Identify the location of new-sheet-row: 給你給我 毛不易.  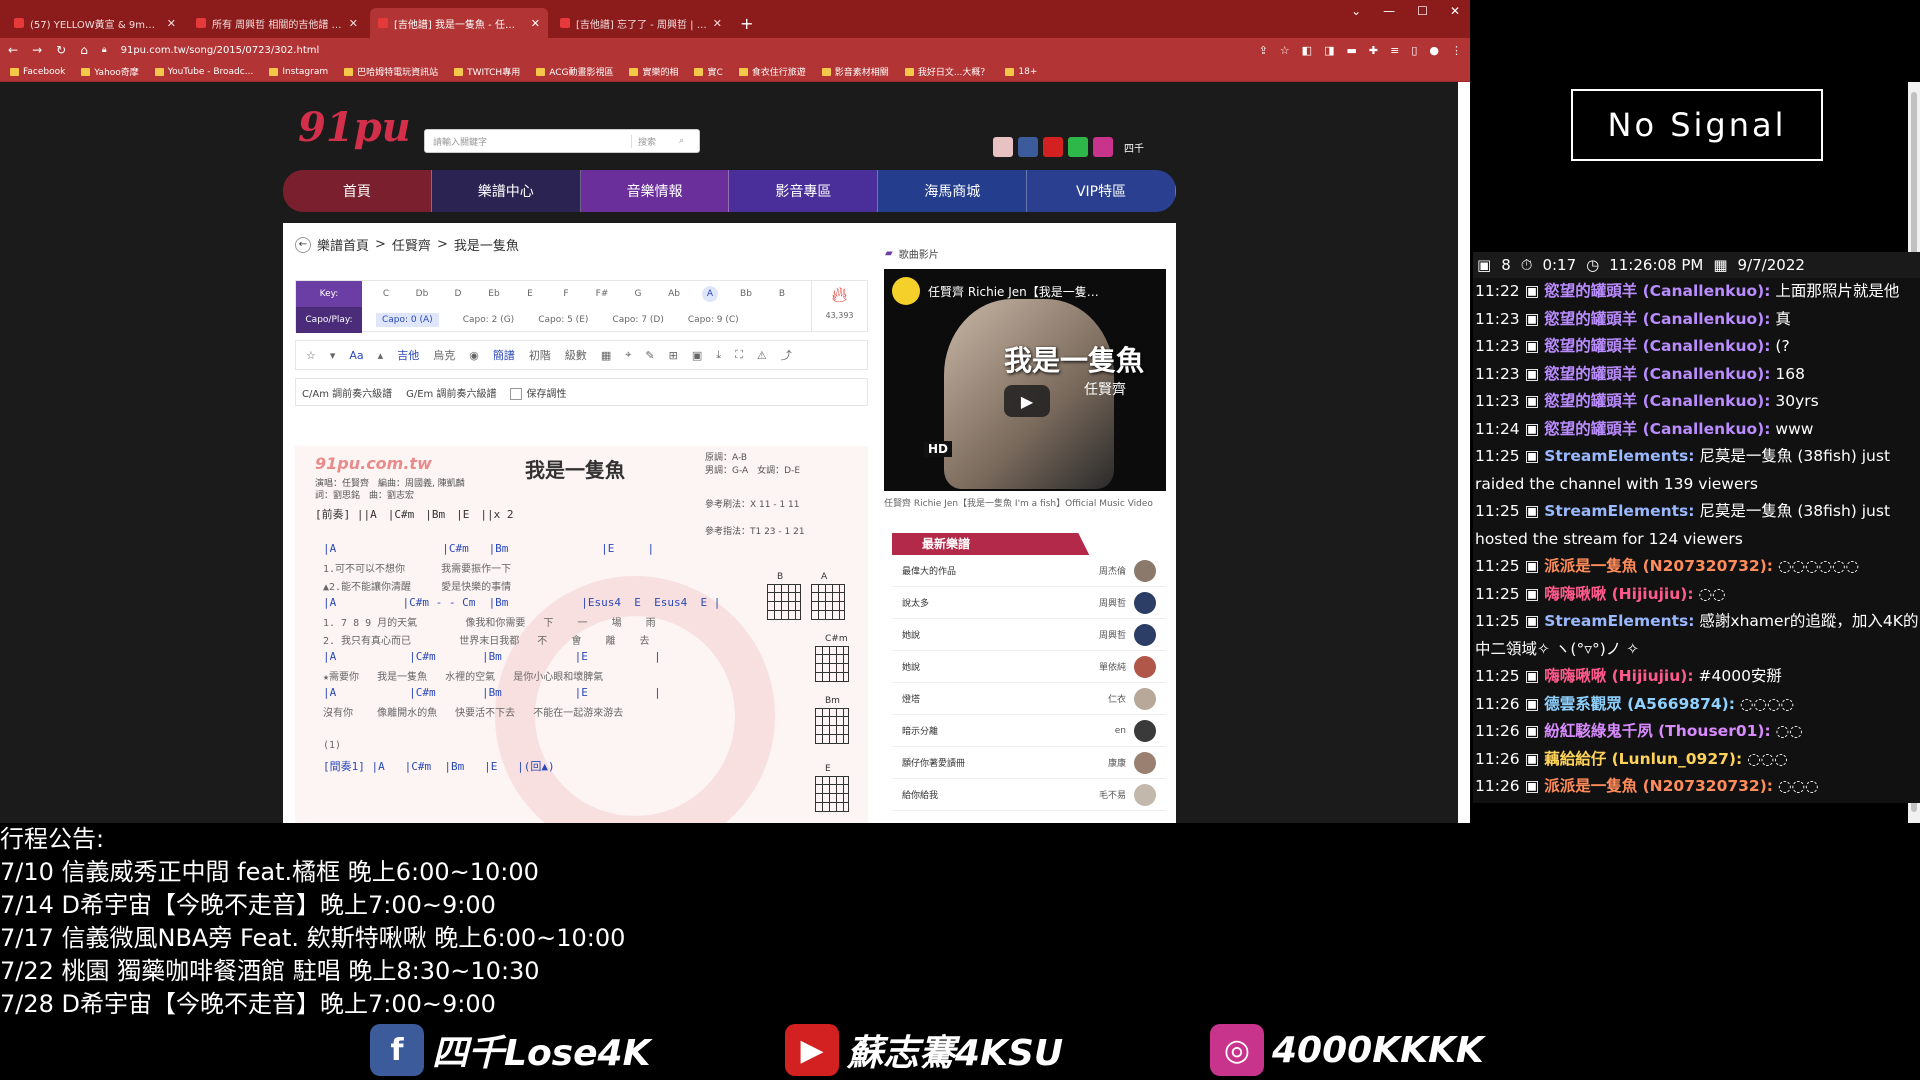
(1029, 795).